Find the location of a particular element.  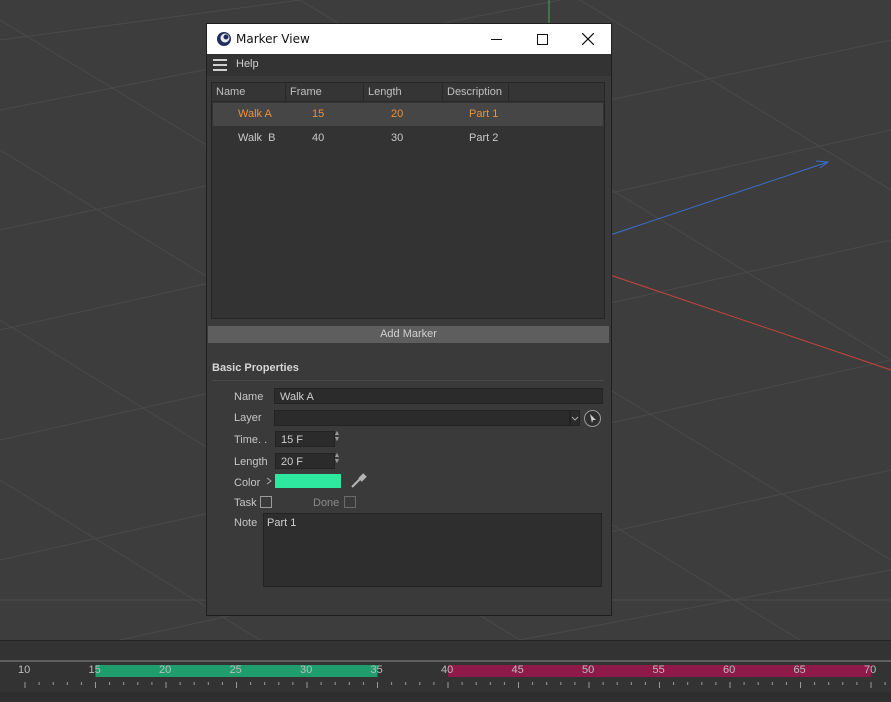

maximize-icon is located at coordinates (542, 39).